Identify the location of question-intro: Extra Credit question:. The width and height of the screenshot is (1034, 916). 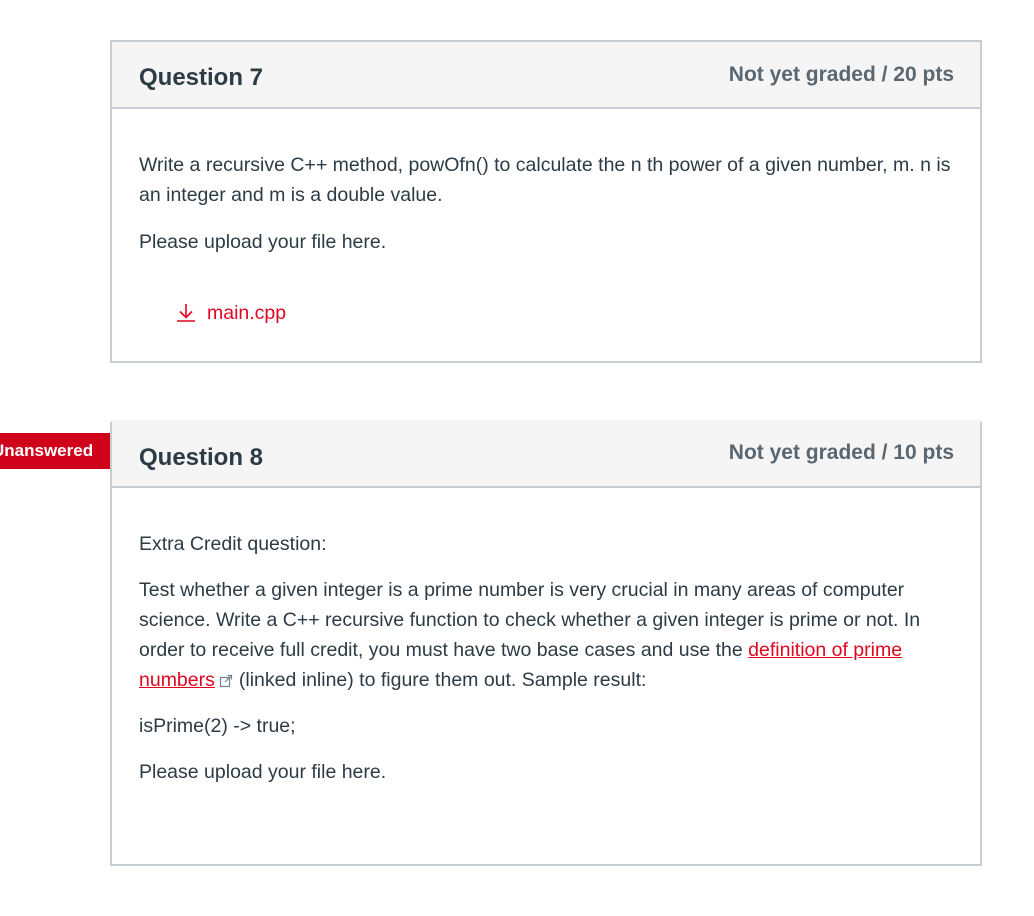
(233, 544).